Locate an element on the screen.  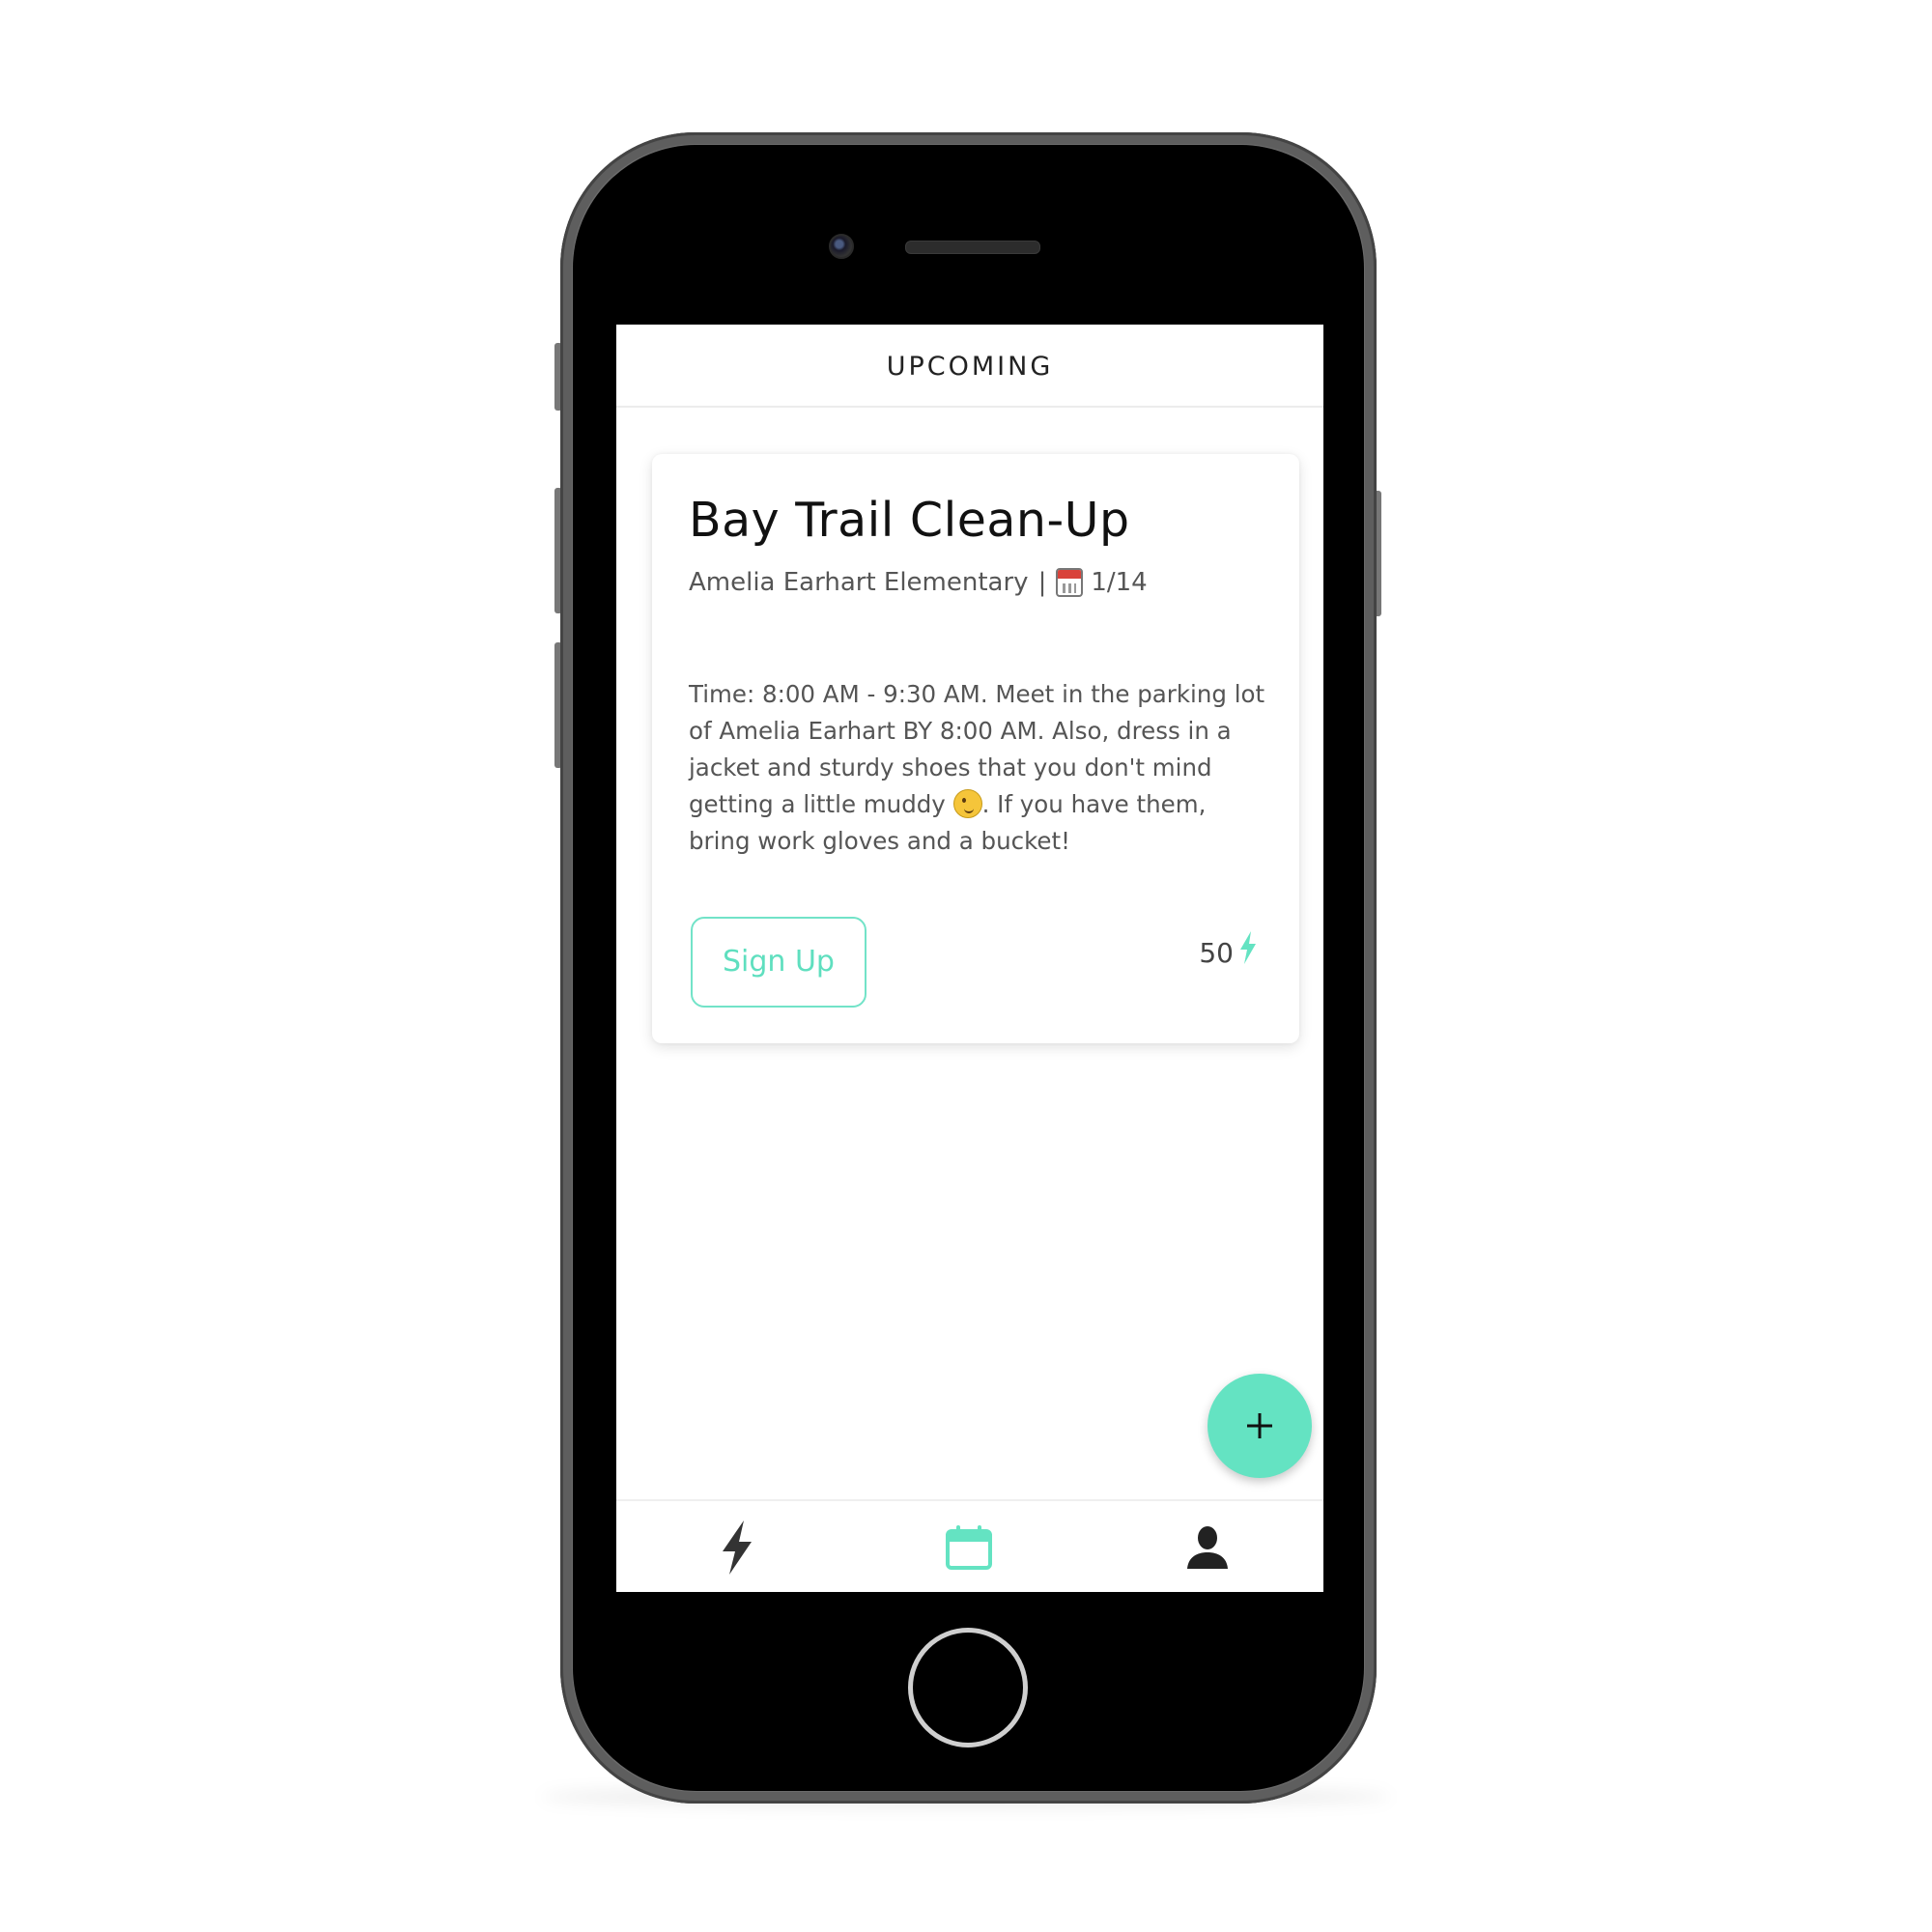
calendar-icon is located at coordinates (969, 1547).